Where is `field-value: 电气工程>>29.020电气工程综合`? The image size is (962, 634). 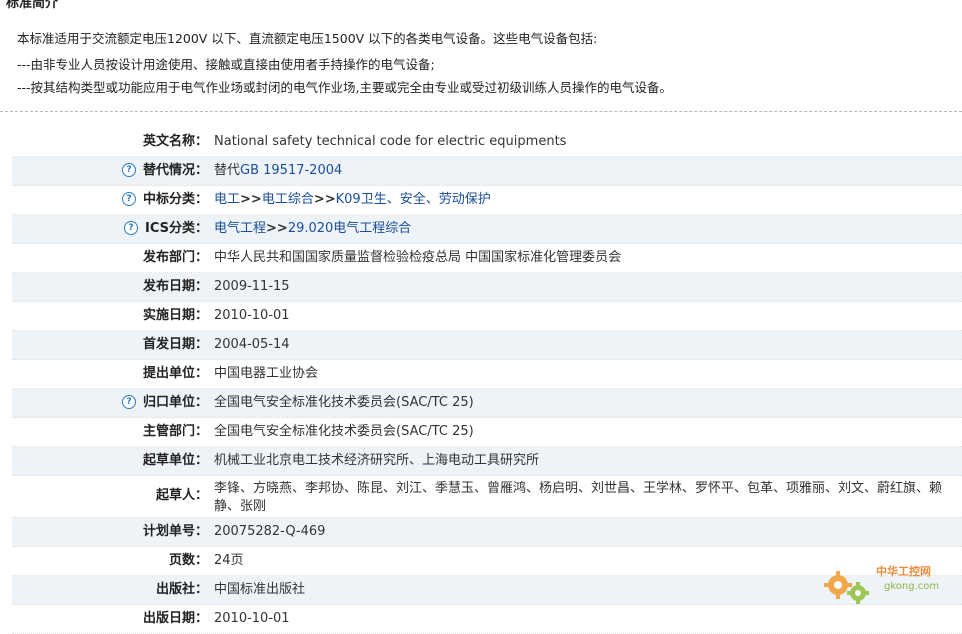
field-value: 电气工程>>29.020电气工程综合 is located at coordinates (312, 229).